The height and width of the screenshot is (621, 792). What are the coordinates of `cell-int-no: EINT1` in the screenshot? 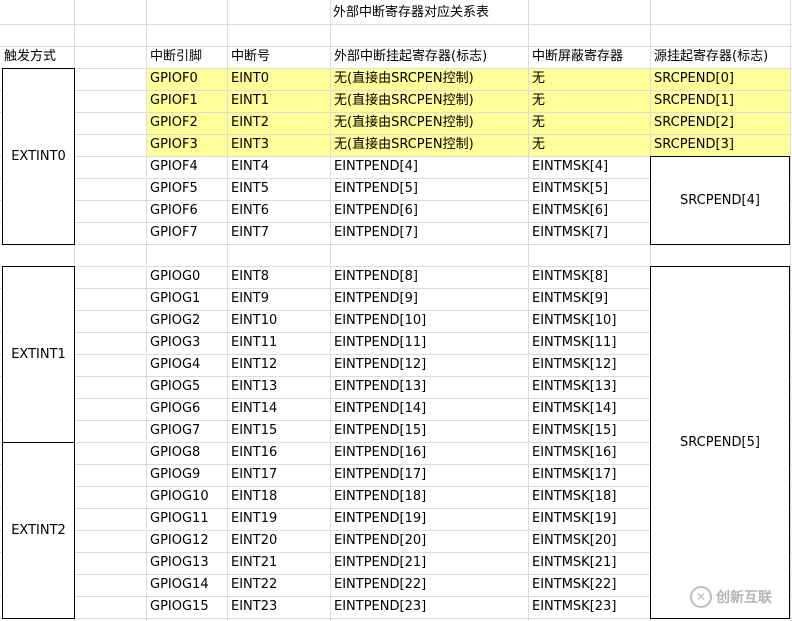 It's located at (250, 100).